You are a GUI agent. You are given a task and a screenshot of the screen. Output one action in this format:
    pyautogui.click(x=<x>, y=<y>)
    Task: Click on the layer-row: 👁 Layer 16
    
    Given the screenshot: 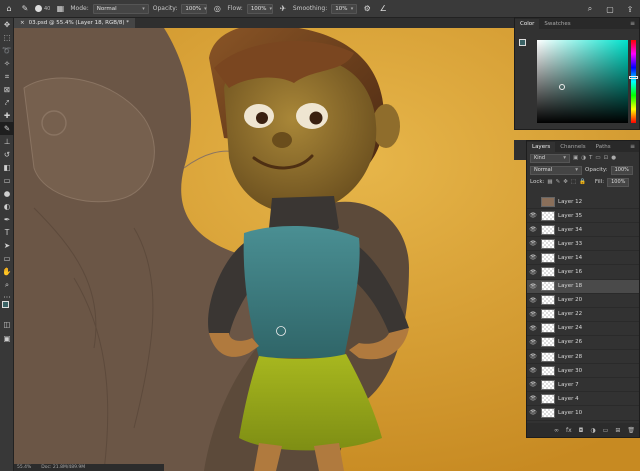 What is the action you would take?
    pyautogui.click(x=583, y=272)
    